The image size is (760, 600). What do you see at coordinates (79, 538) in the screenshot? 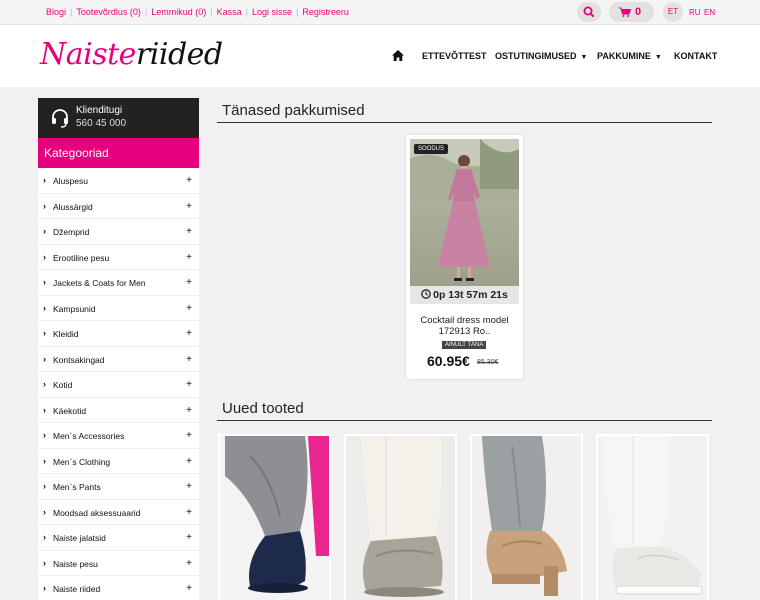
I see `category-label: Naiste jalatsid` at bounding box center [79, 538].